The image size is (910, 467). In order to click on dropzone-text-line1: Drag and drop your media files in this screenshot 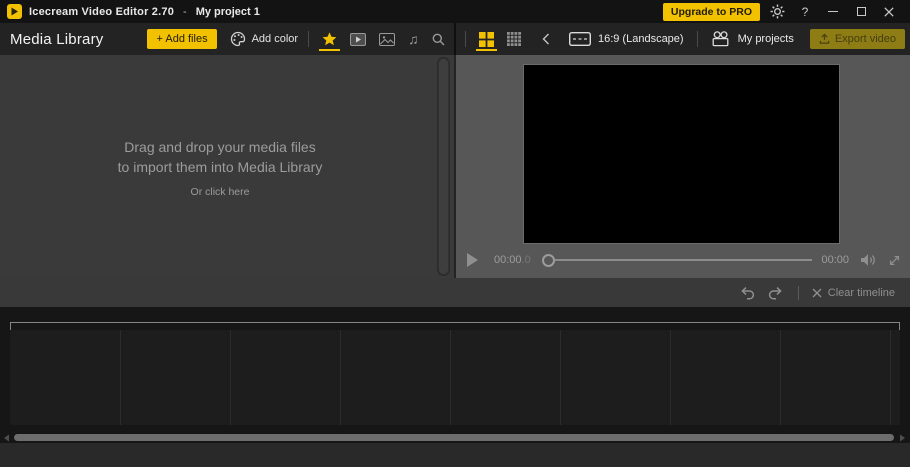, I will do `click(220, 147)`.